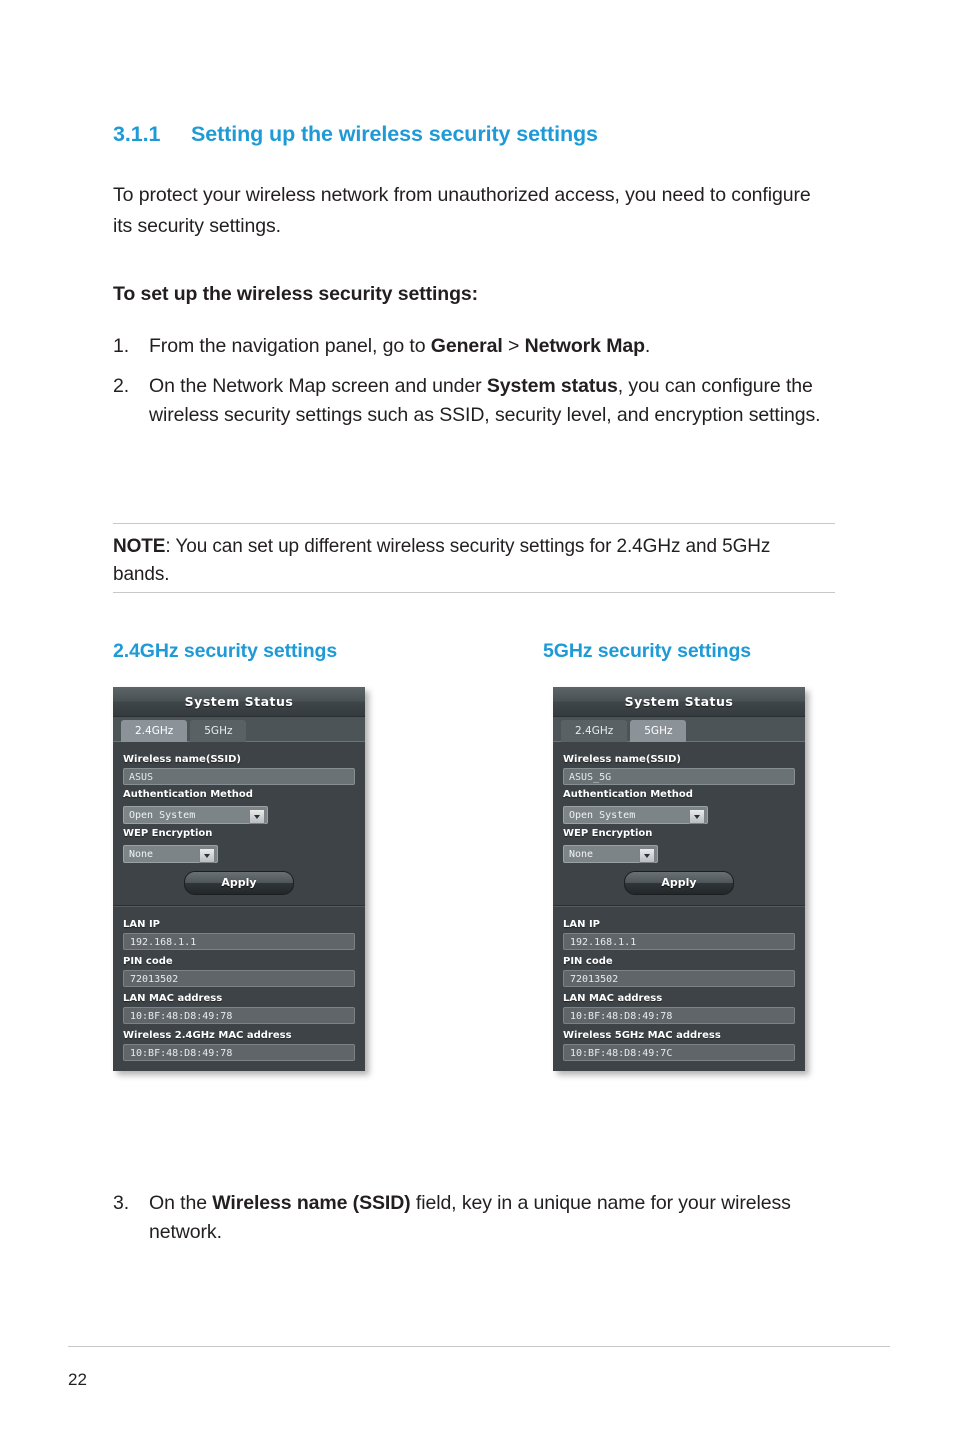 The image size is (954, 1438). Describe the element at coordinates (658, 731) in the screenshot. I see `tab-5ghz-right: 5GHz` at that location.